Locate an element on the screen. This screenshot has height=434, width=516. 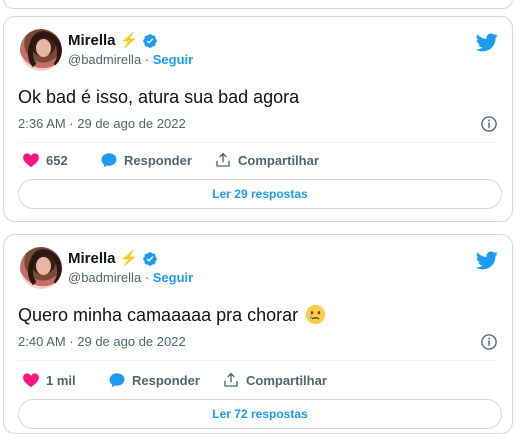
tweet-timestamp: 2:36 AM · 29 de ago de 2022 is located at coordinates (102, 123).